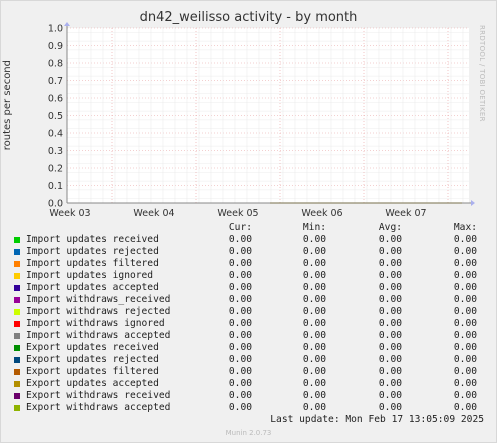 This screenshot has height=443, width=497. What do you see at coordinates (55, 99) in the screenshot?
I see `y-tick-label: 0.6` at bounding box center [55, 99].